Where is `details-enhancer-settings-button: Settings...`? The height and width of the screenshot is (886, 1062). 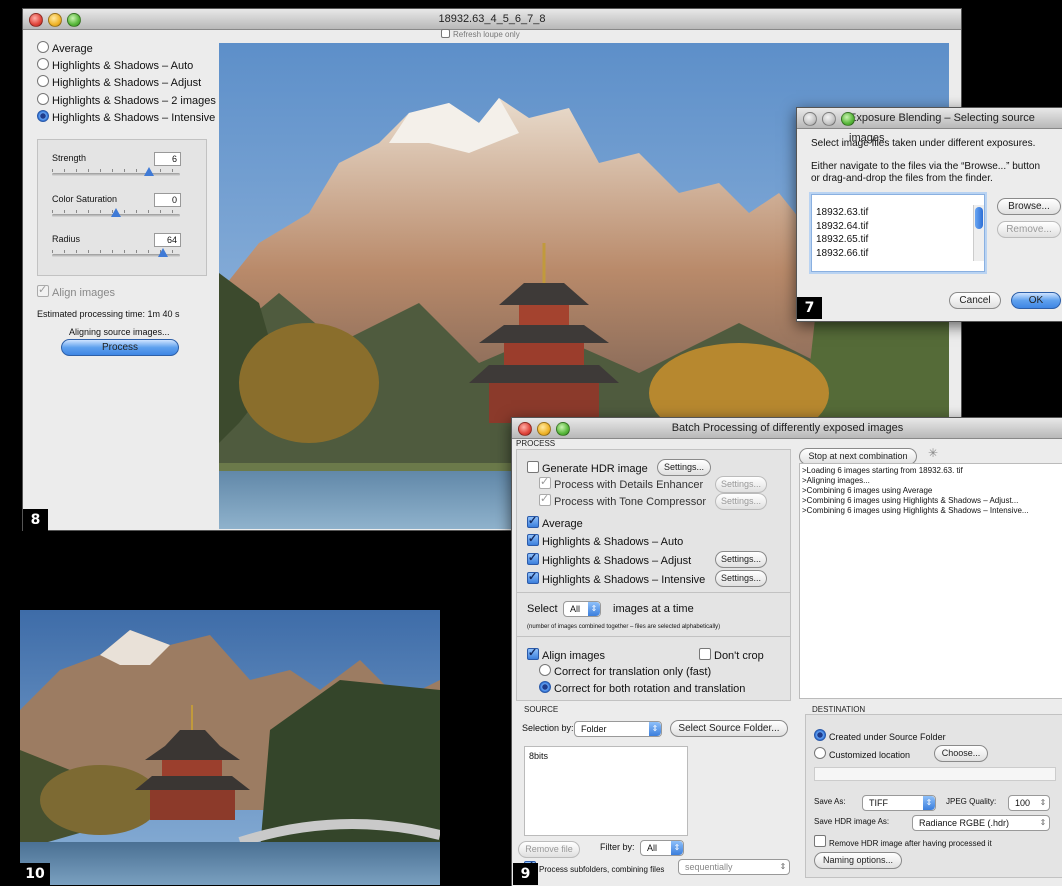
details-enhancer-settings-button: Settings... is located at coordinates (741, 484).